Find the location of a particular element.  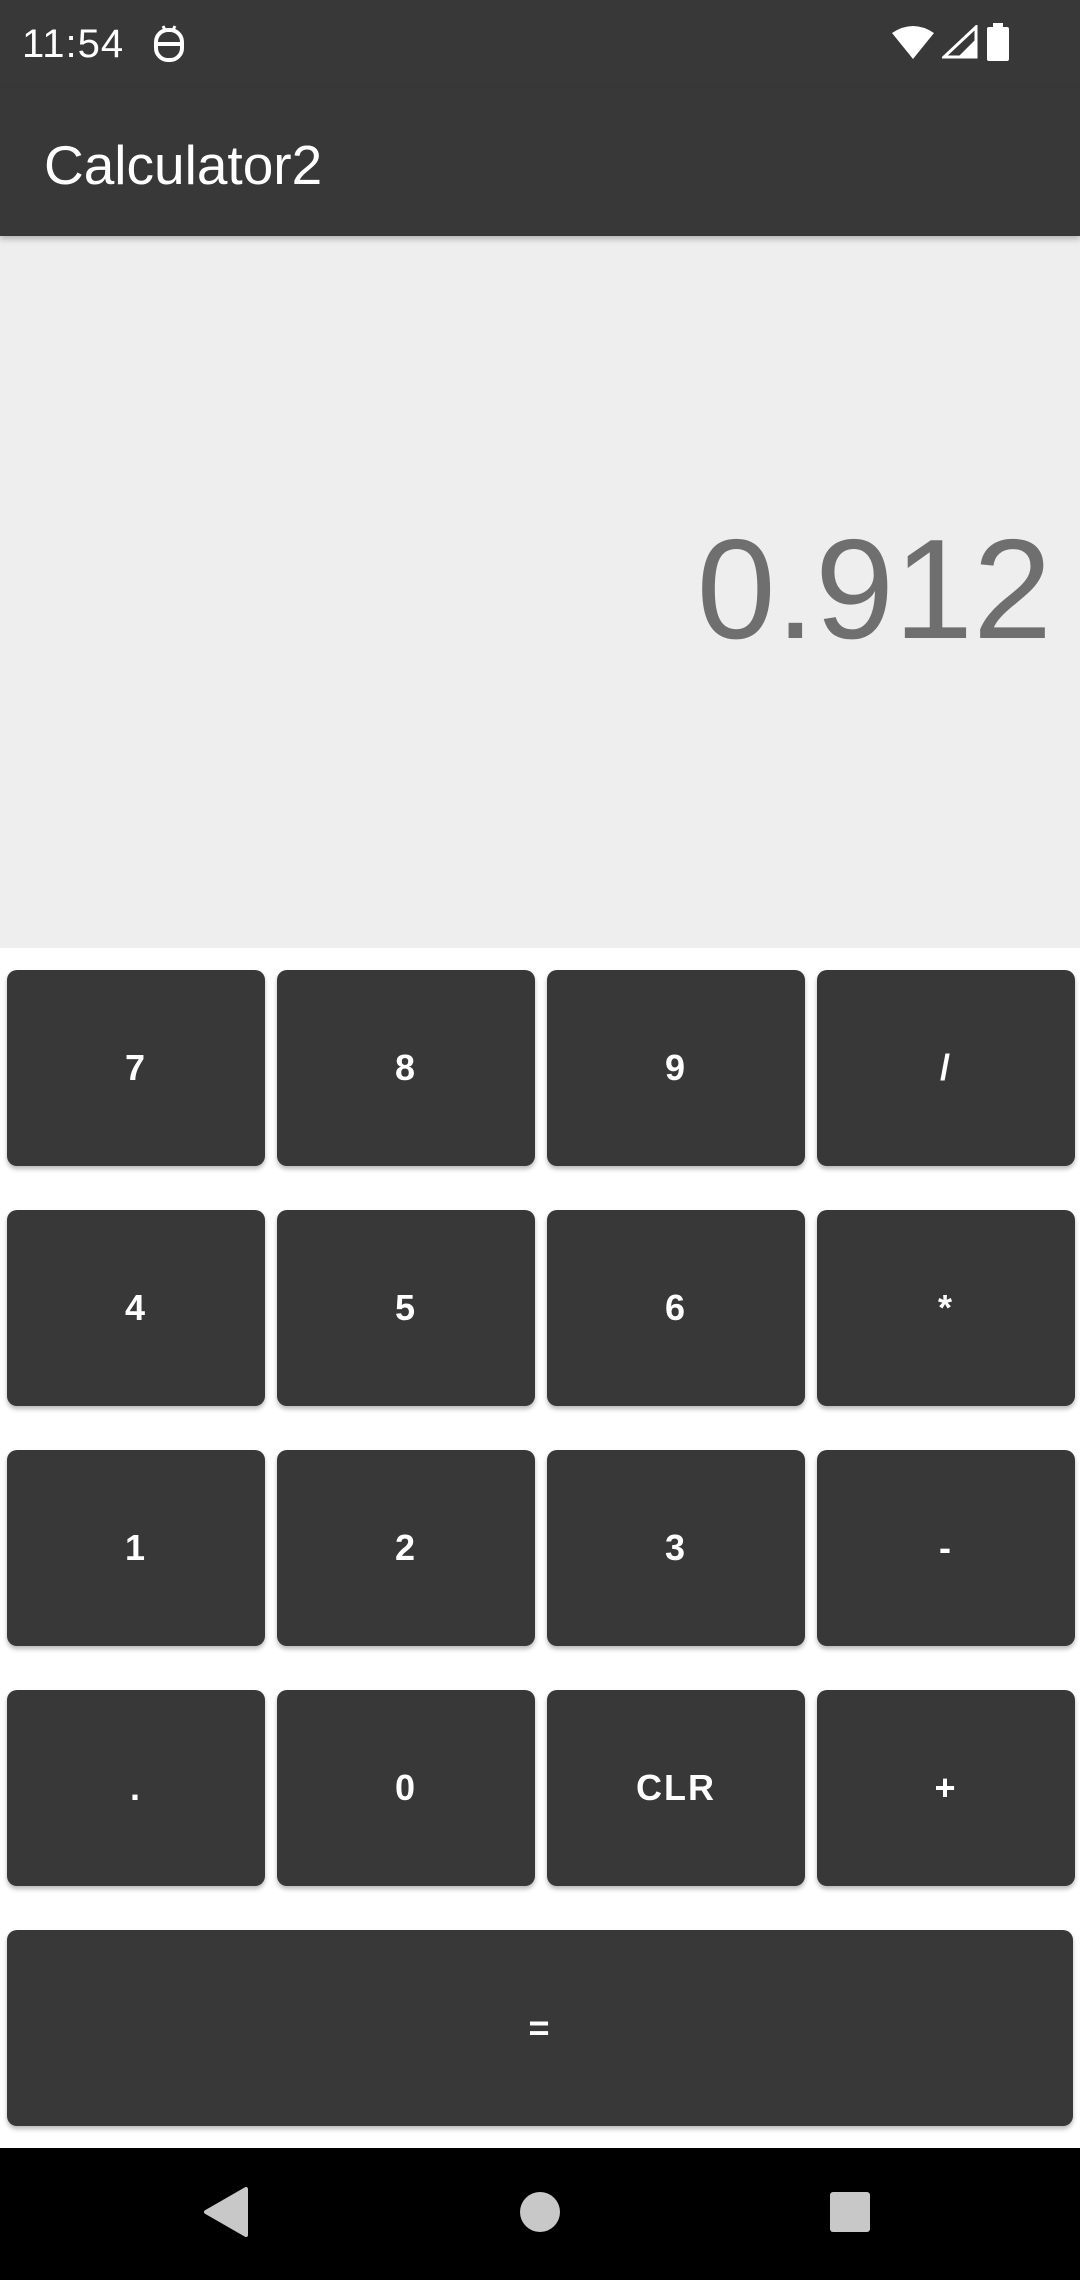

key-5: 5 is located at coordinates (406, 1308).